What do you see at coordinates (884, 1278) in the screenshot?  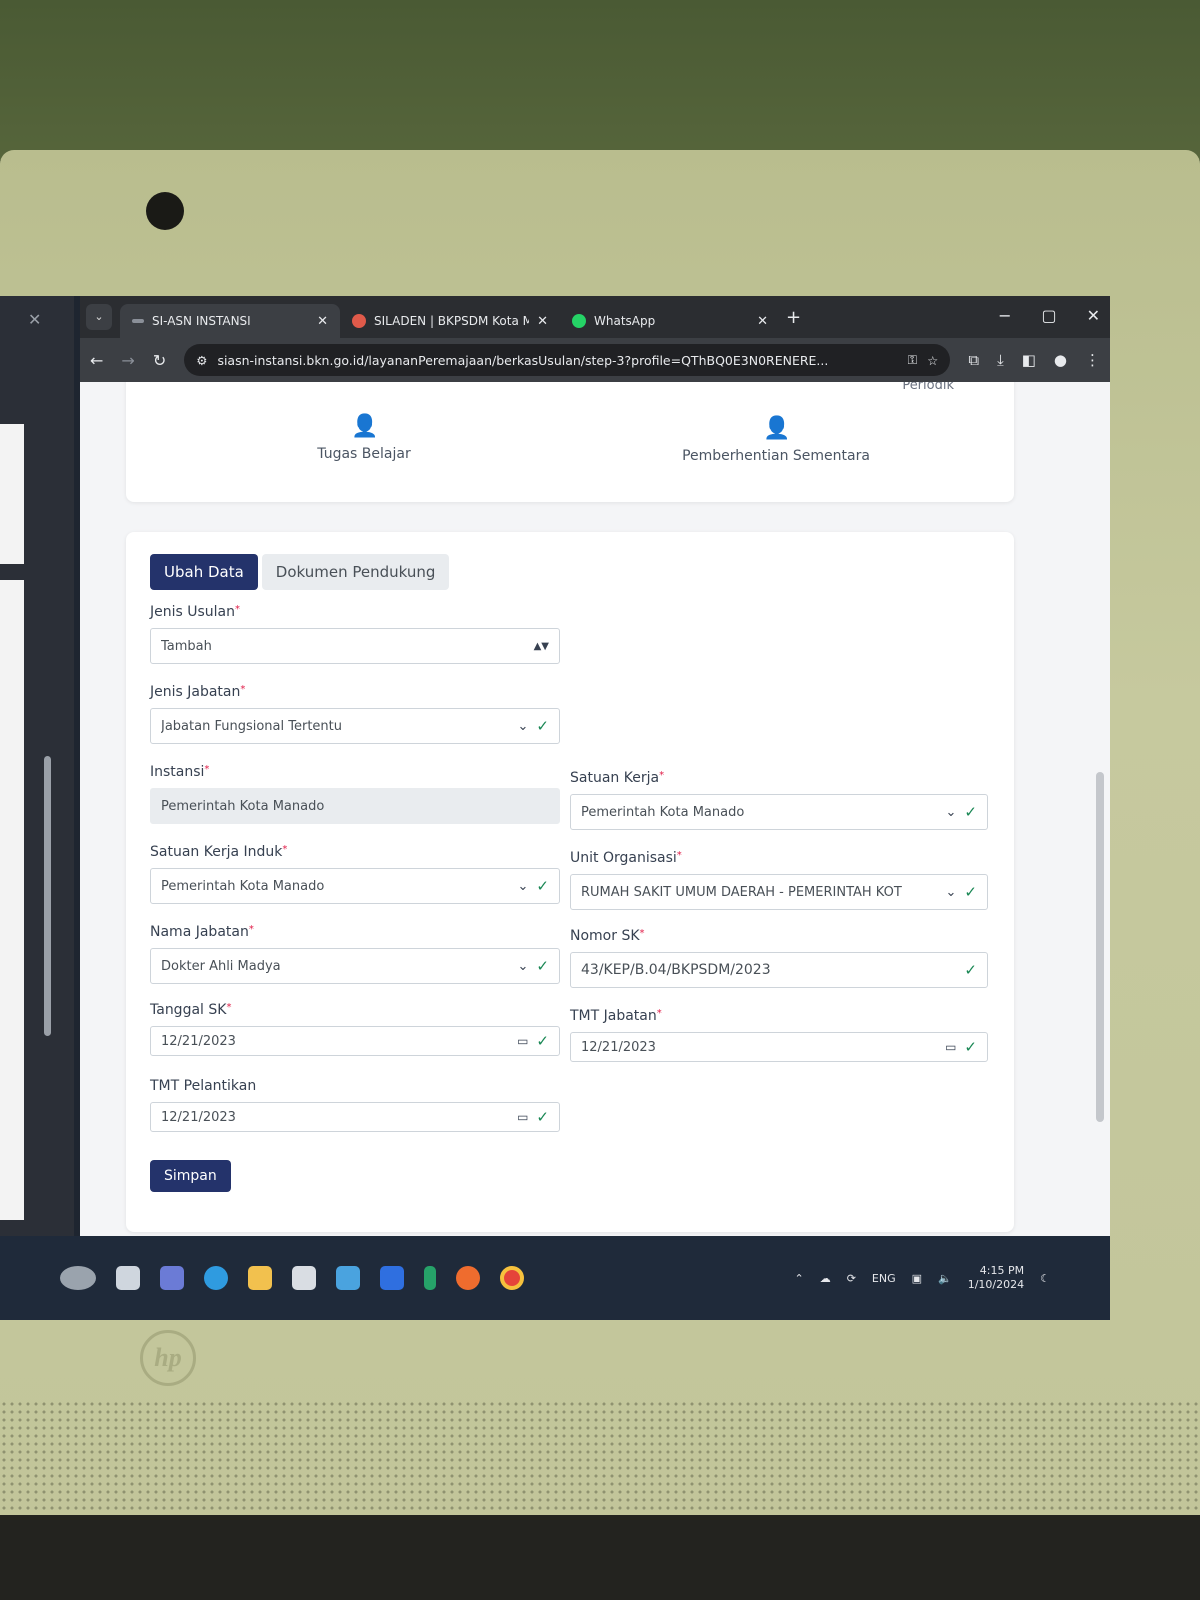 I see `language-indicator: ENG` at bounding box center [884, 1278].